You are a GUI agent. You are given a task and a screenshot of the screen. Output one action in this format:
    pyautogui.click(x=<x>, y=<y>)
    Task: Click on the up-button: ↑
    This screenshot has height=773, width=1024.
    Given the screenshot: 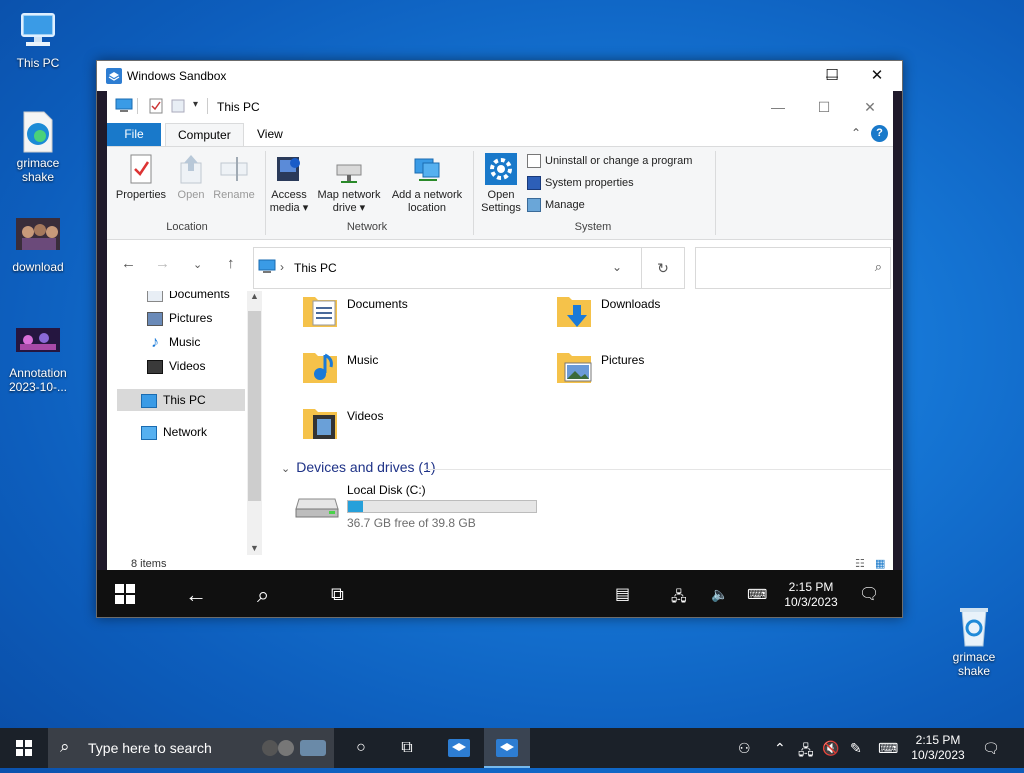 What is the action you would take?
    pyautogui.click(x=231, y=263)
    